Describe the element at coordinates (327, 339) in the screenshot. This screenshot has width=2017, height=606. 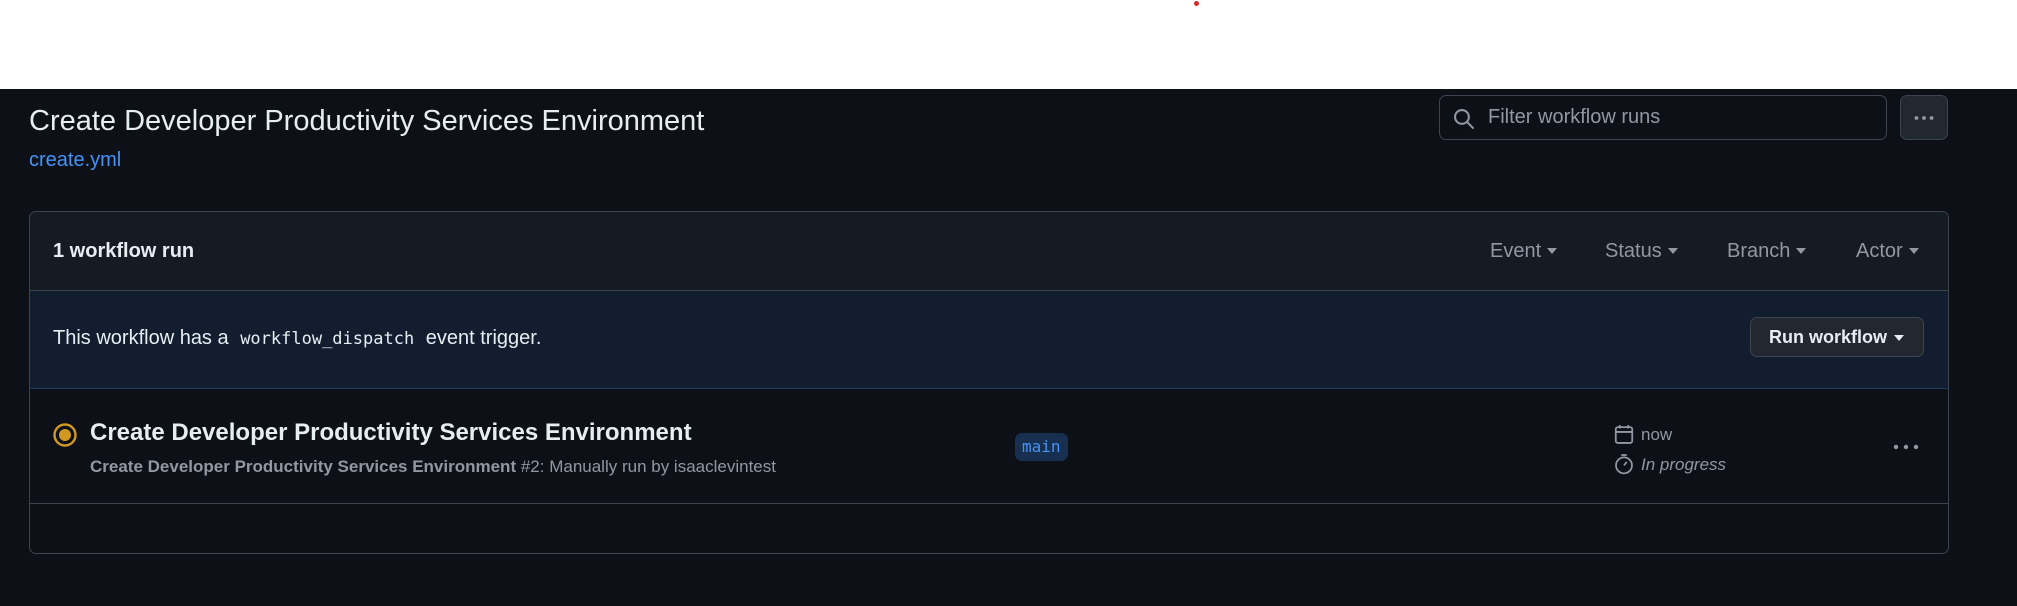
I see `dispatch-code: workflow_dispatch` at that location.